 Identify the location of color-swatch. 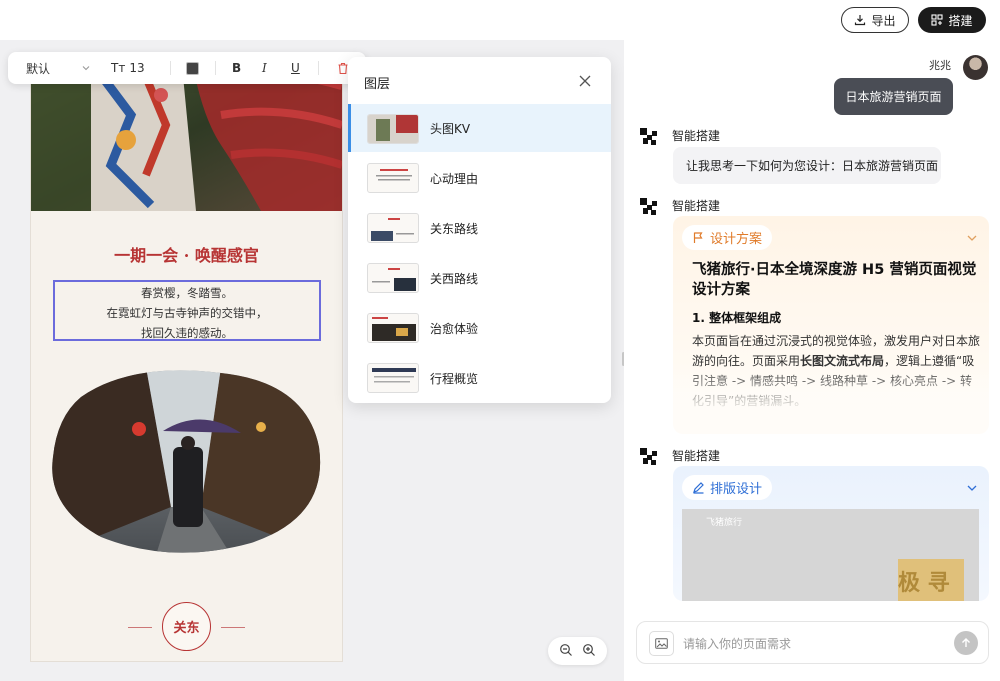
(192, 68).